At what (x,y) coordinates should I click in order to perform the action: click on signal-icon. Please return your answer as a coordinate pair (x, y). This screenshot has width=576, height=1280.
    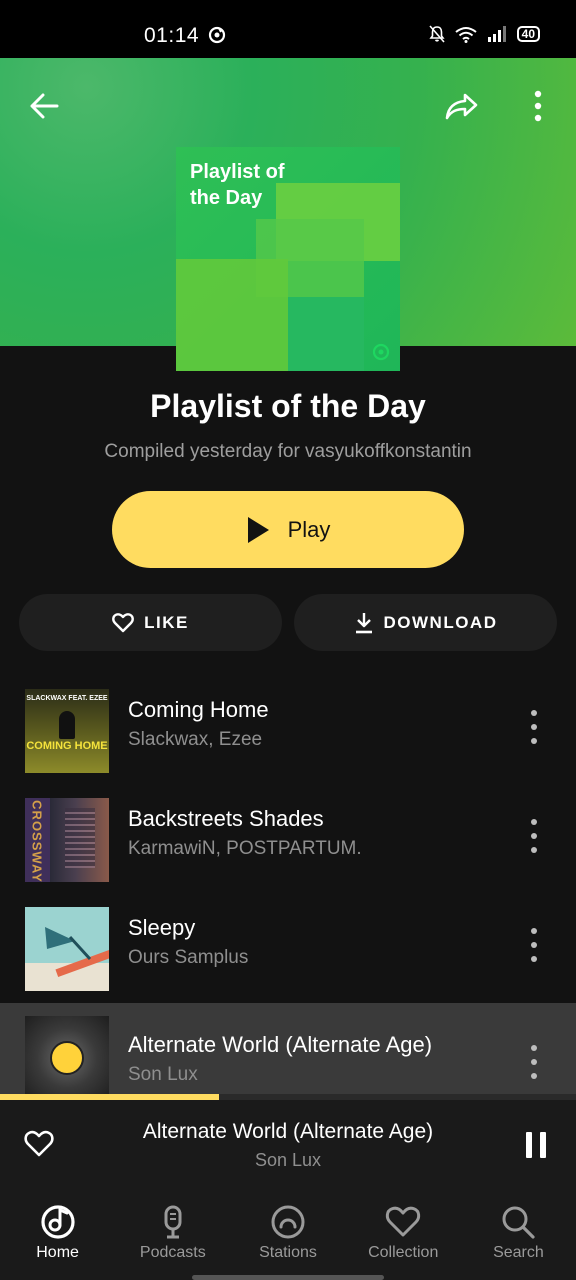
    Looking at the image, I should click on (496, 34).